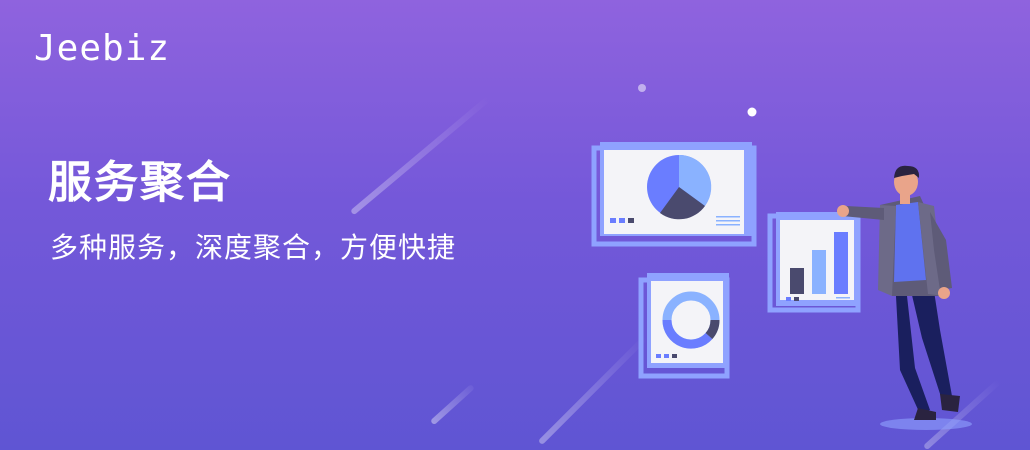 The width and height of the screenshot is (1030, 450). I want to click on bar-chart-icon, so click(814, 262).